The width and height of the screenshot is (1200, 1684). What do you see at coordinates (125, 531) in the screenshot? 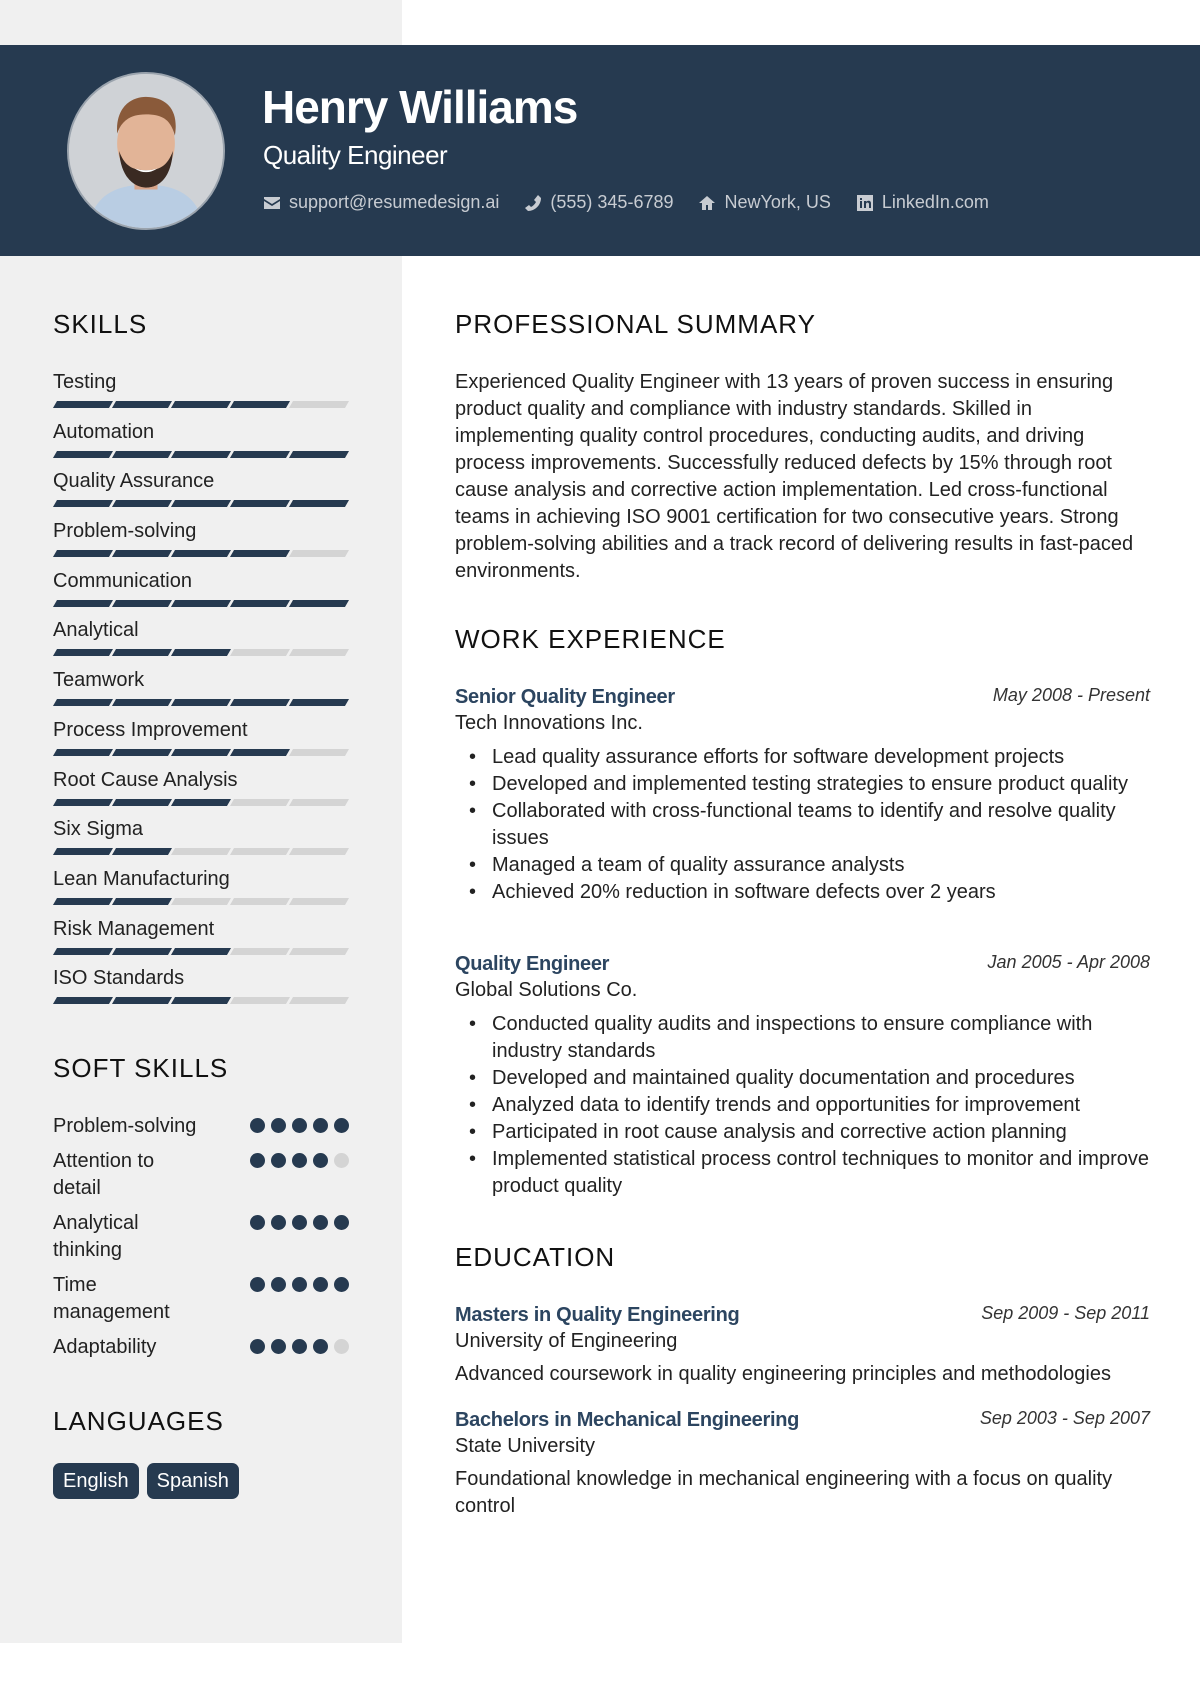
I see `skill-name: Problem-solving` at bounding box center [125, 531].